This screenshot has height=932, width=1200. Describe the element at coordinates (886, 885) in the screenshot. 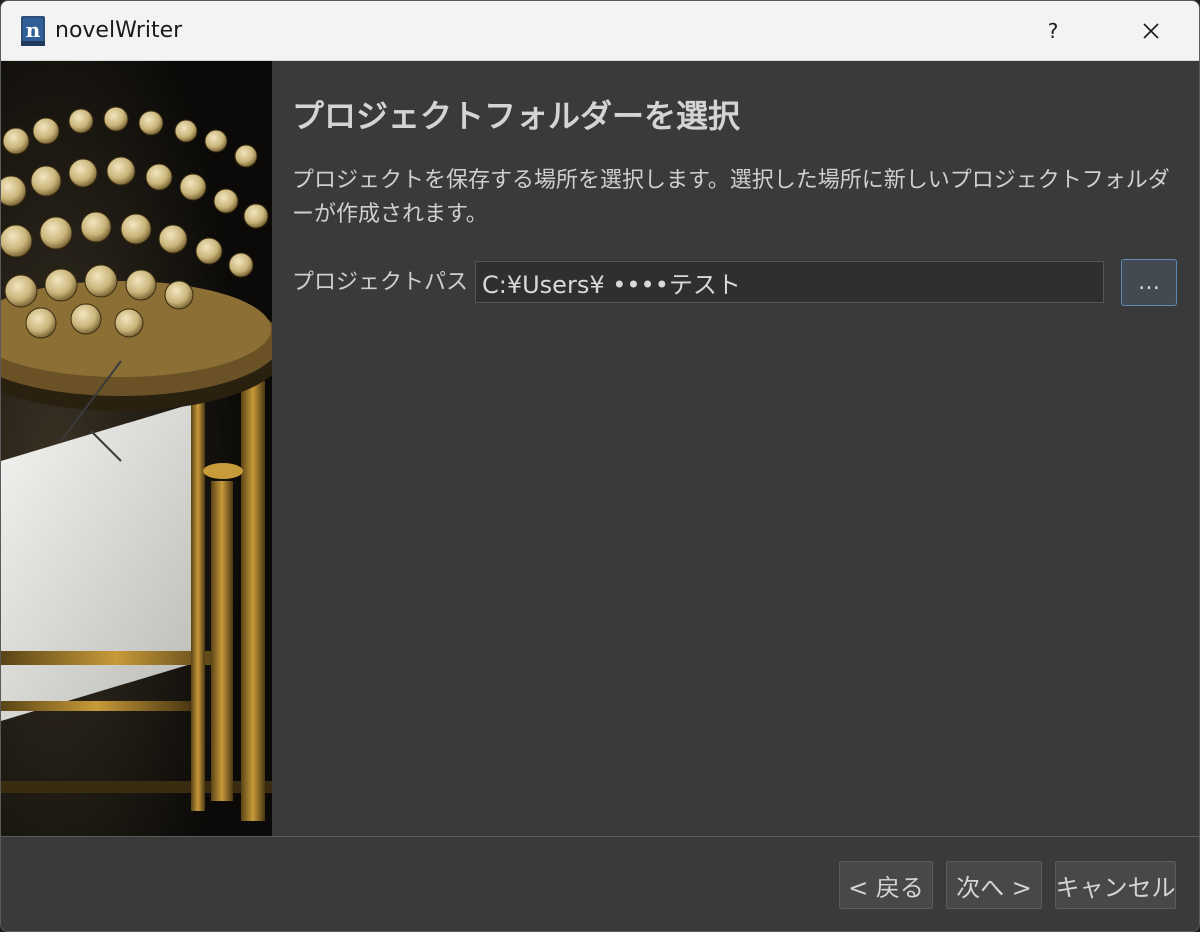

I see `back-button: < 戻る` at that location.